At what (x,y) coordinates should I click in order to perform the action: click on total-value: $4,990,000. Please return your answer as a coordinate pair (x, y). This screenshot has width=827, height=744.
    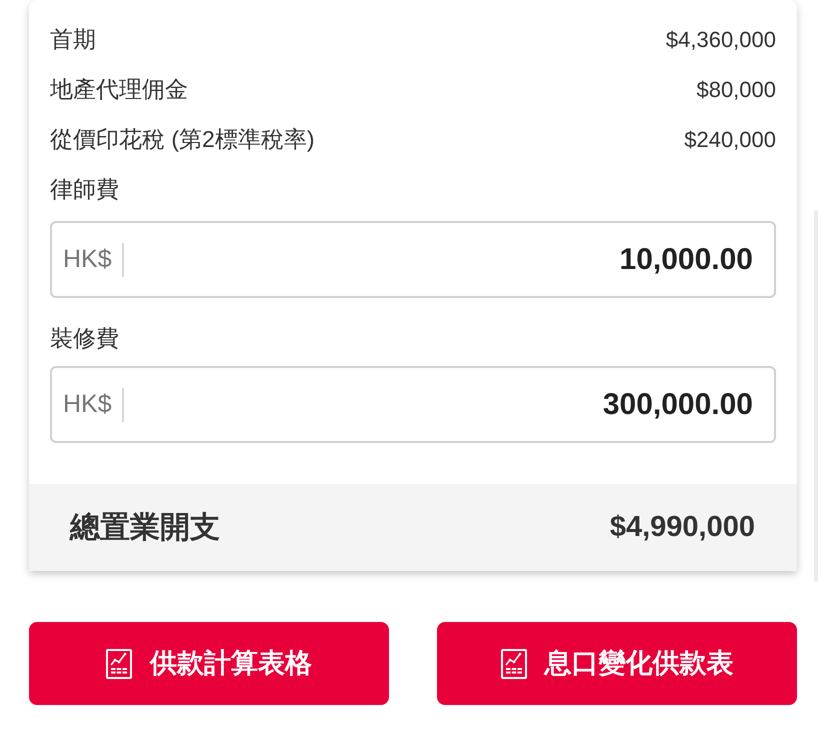
    Looking at the image, I should click on (682, 527).